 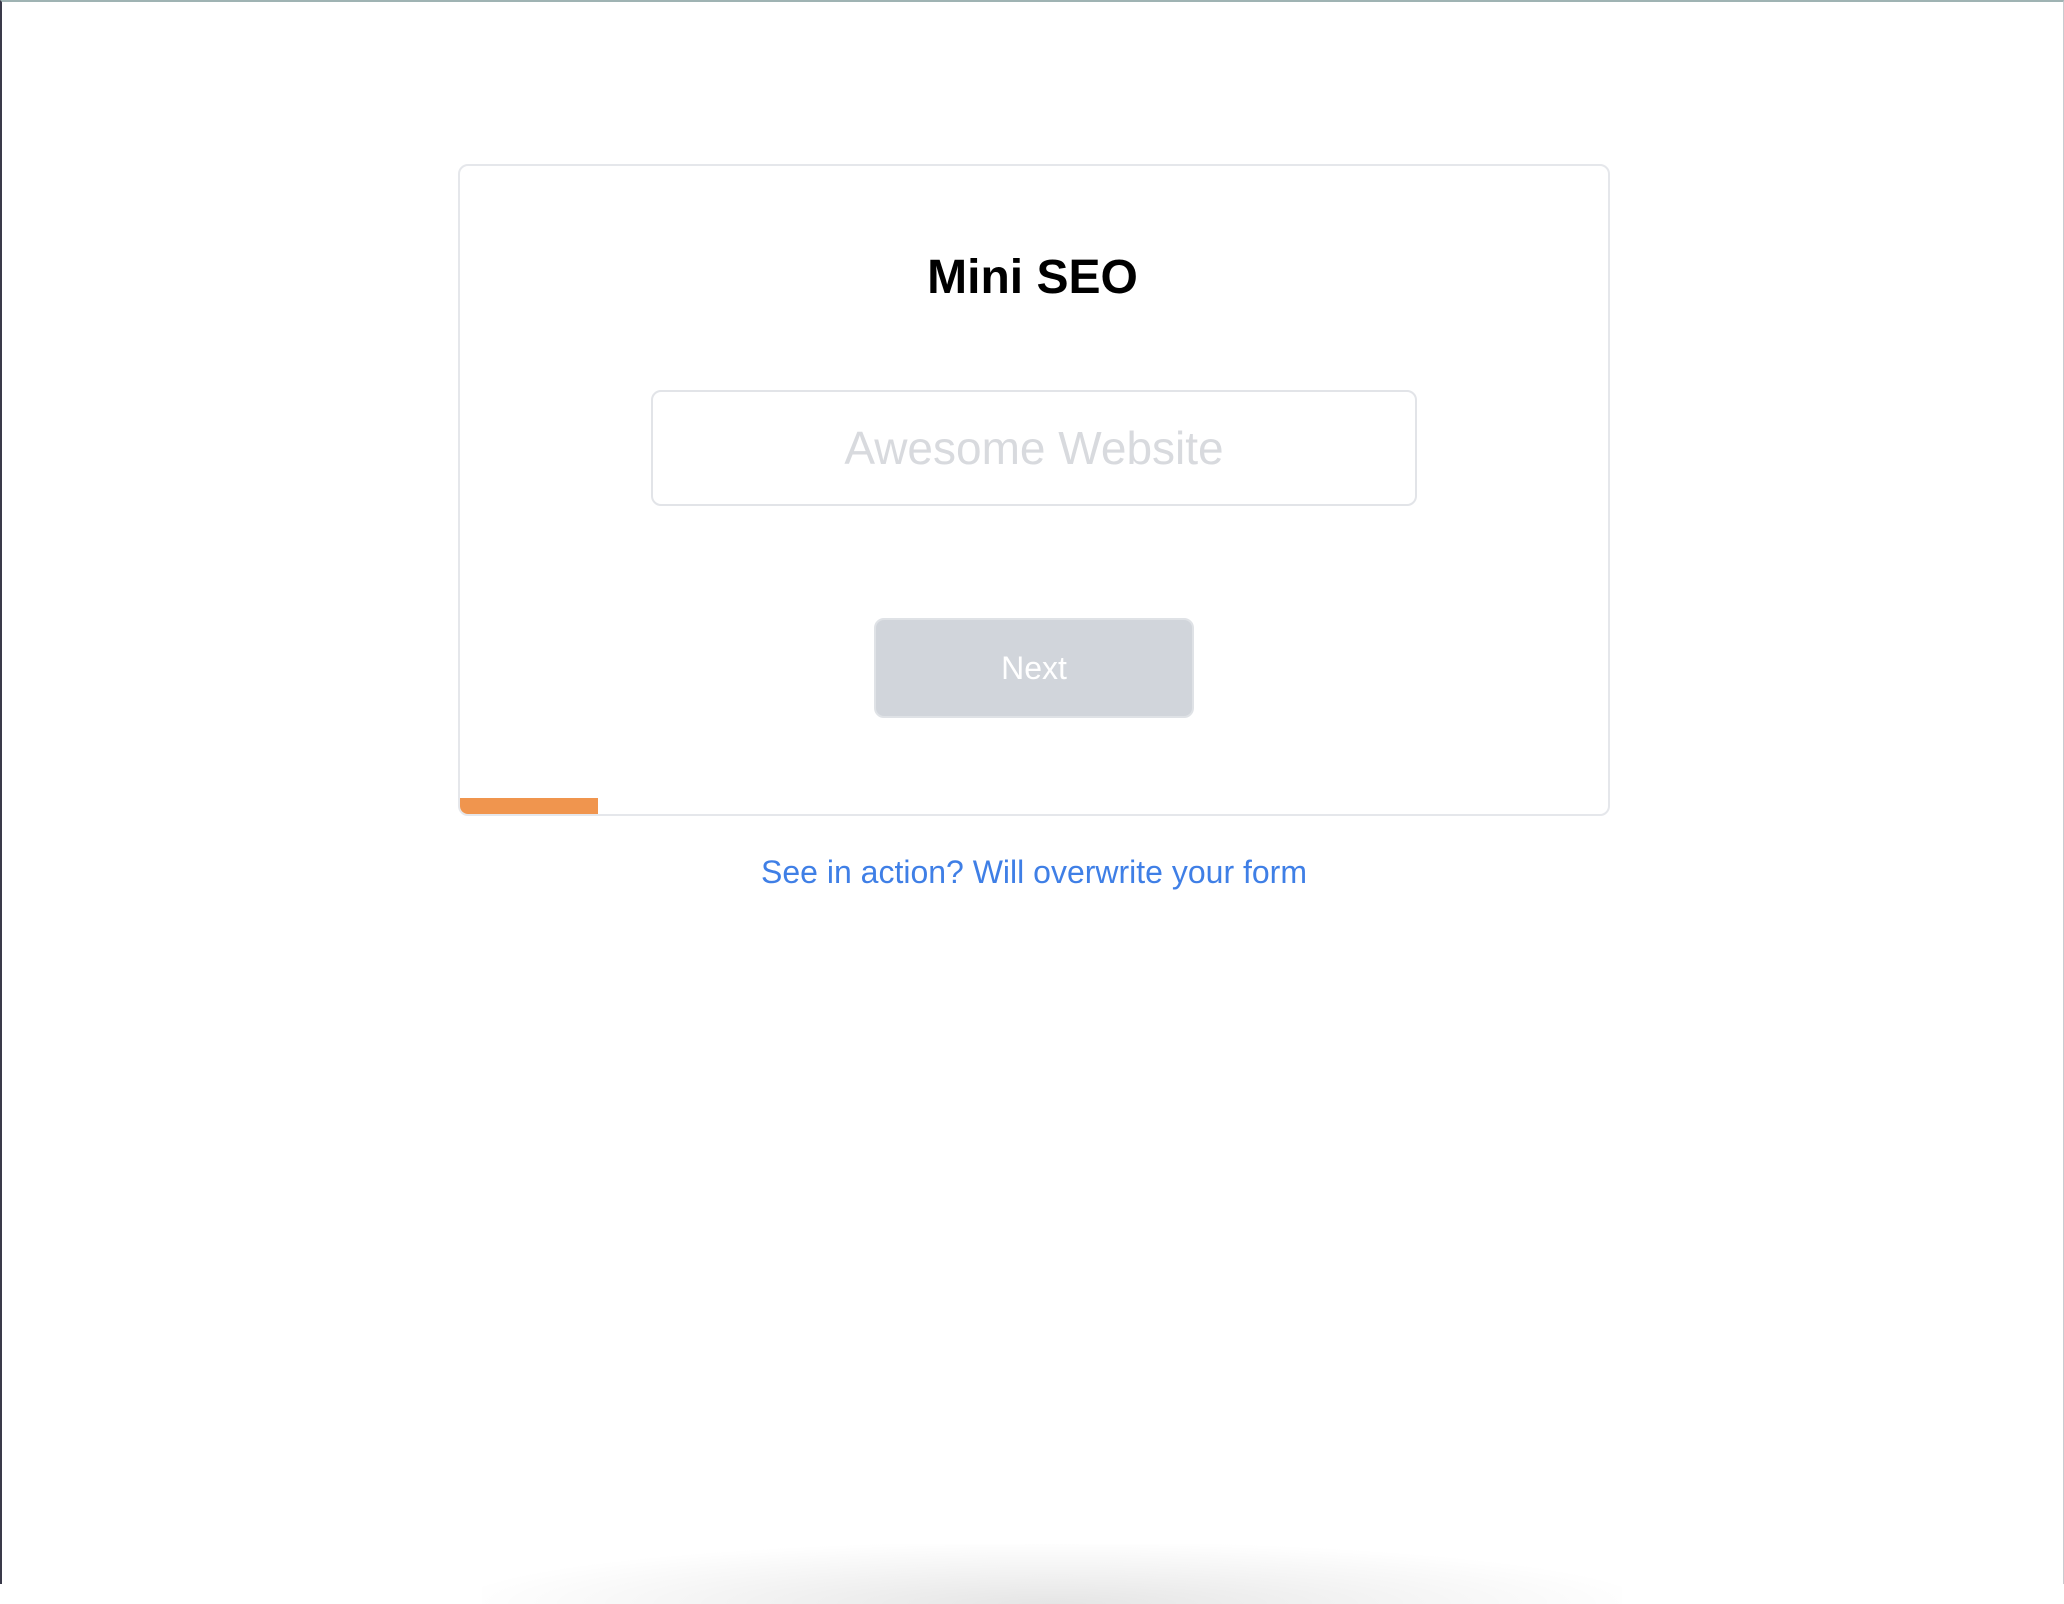 I want to click on next-button: Next, so click(x=1034, y=668).